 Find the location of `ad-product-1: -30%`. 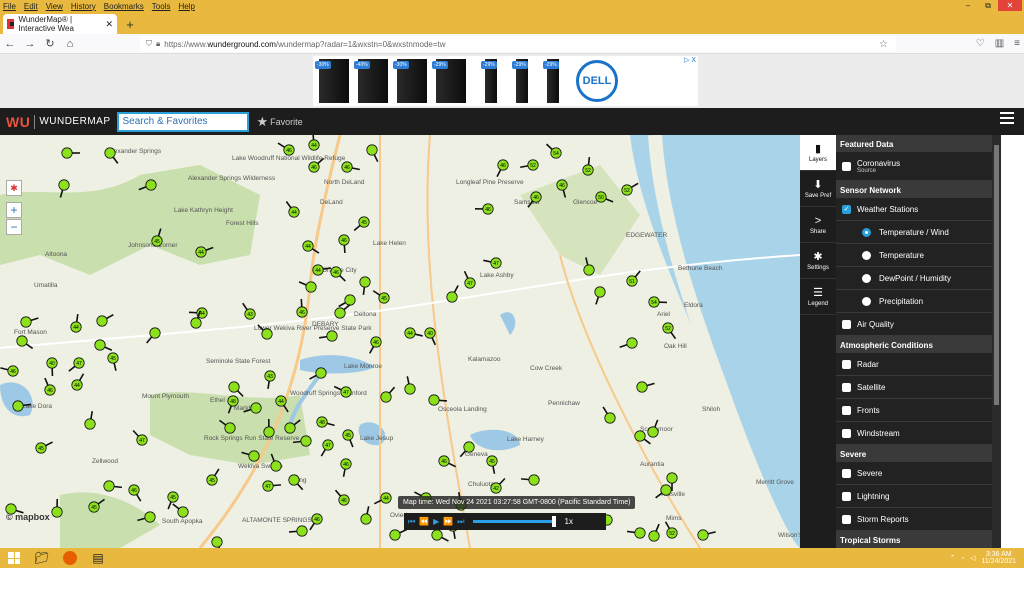

ad-product-1: -30% is located at coordinates (332, 81).